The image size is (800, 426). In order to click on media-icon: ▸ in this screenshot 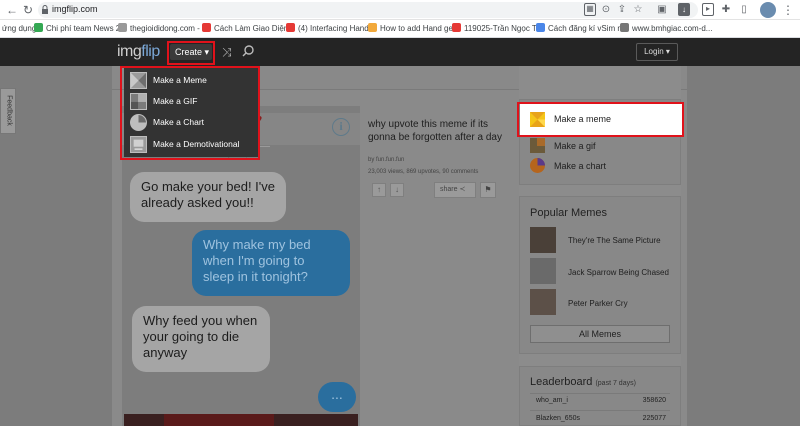, I will do `click(708, 9)`.